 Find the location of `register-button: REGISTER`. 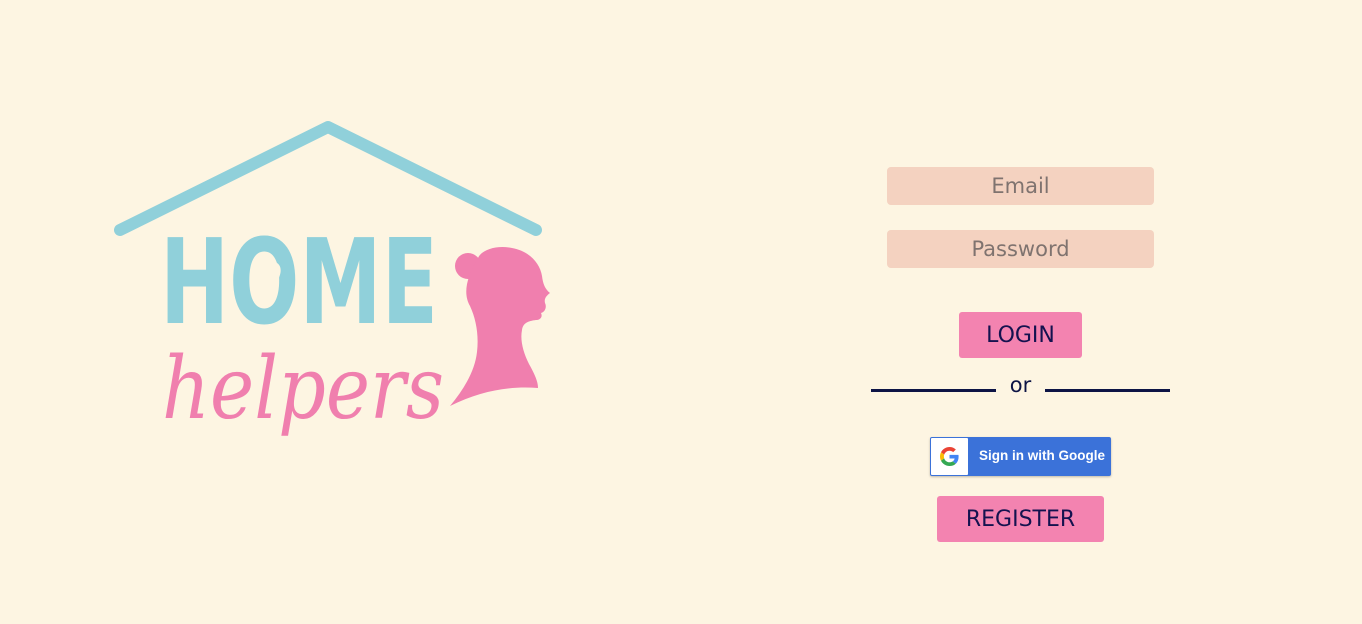

register-button: REGISTER is located at coordinates (1020, 519).